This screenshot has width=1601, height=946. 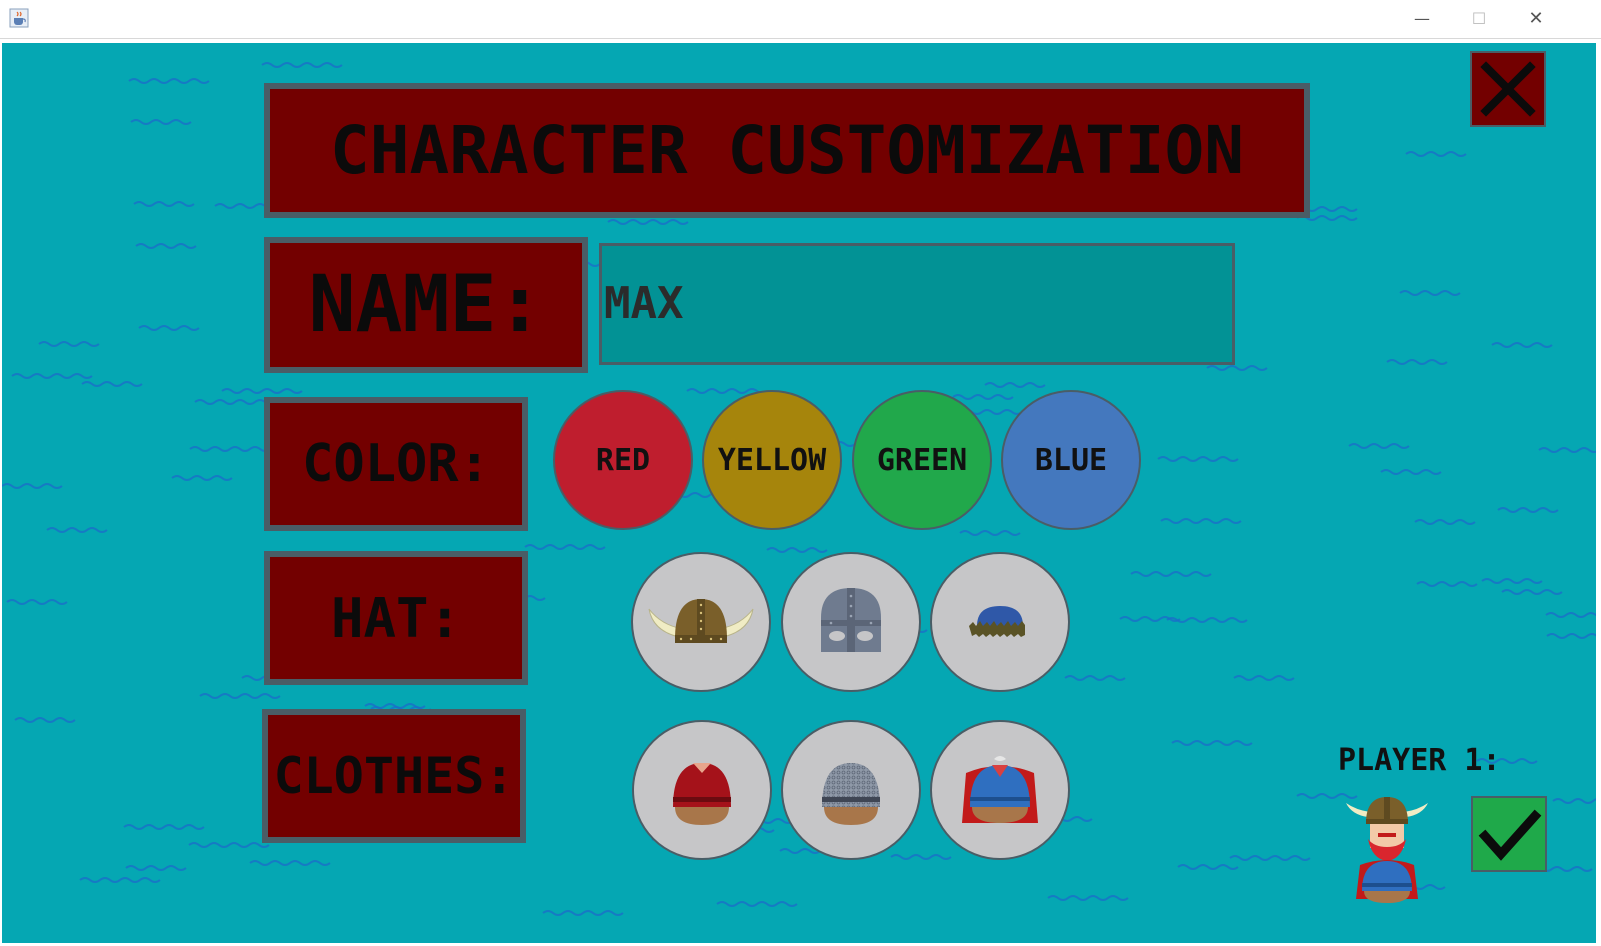 I want to click on confirm-button, so click(x=1509, y=834).